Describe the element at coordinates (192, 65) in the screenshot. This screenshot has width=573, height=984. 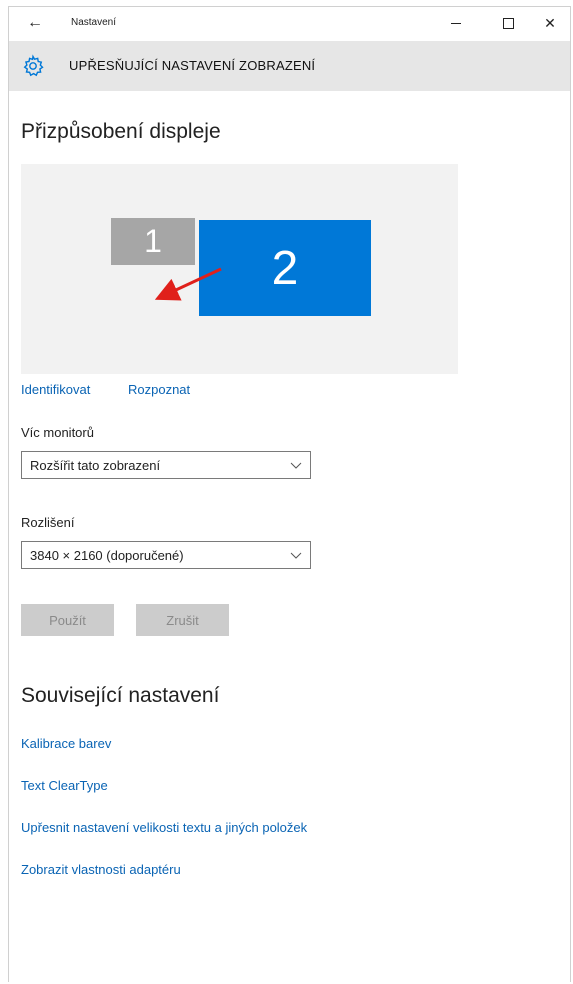
I see `page-title: UPŘESŇUJÍCÍ NASTAVENÍ ZOBRAZENÍ` at that location.